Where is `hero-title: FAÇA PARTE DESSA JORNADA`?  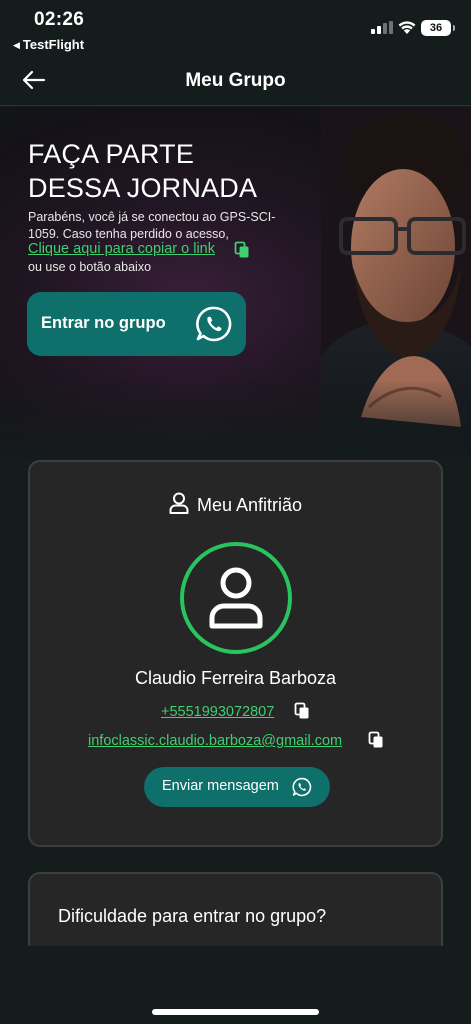
hero-title: FAÇA PARTE DESSA JORNADA is located at coordinates (178, 171).